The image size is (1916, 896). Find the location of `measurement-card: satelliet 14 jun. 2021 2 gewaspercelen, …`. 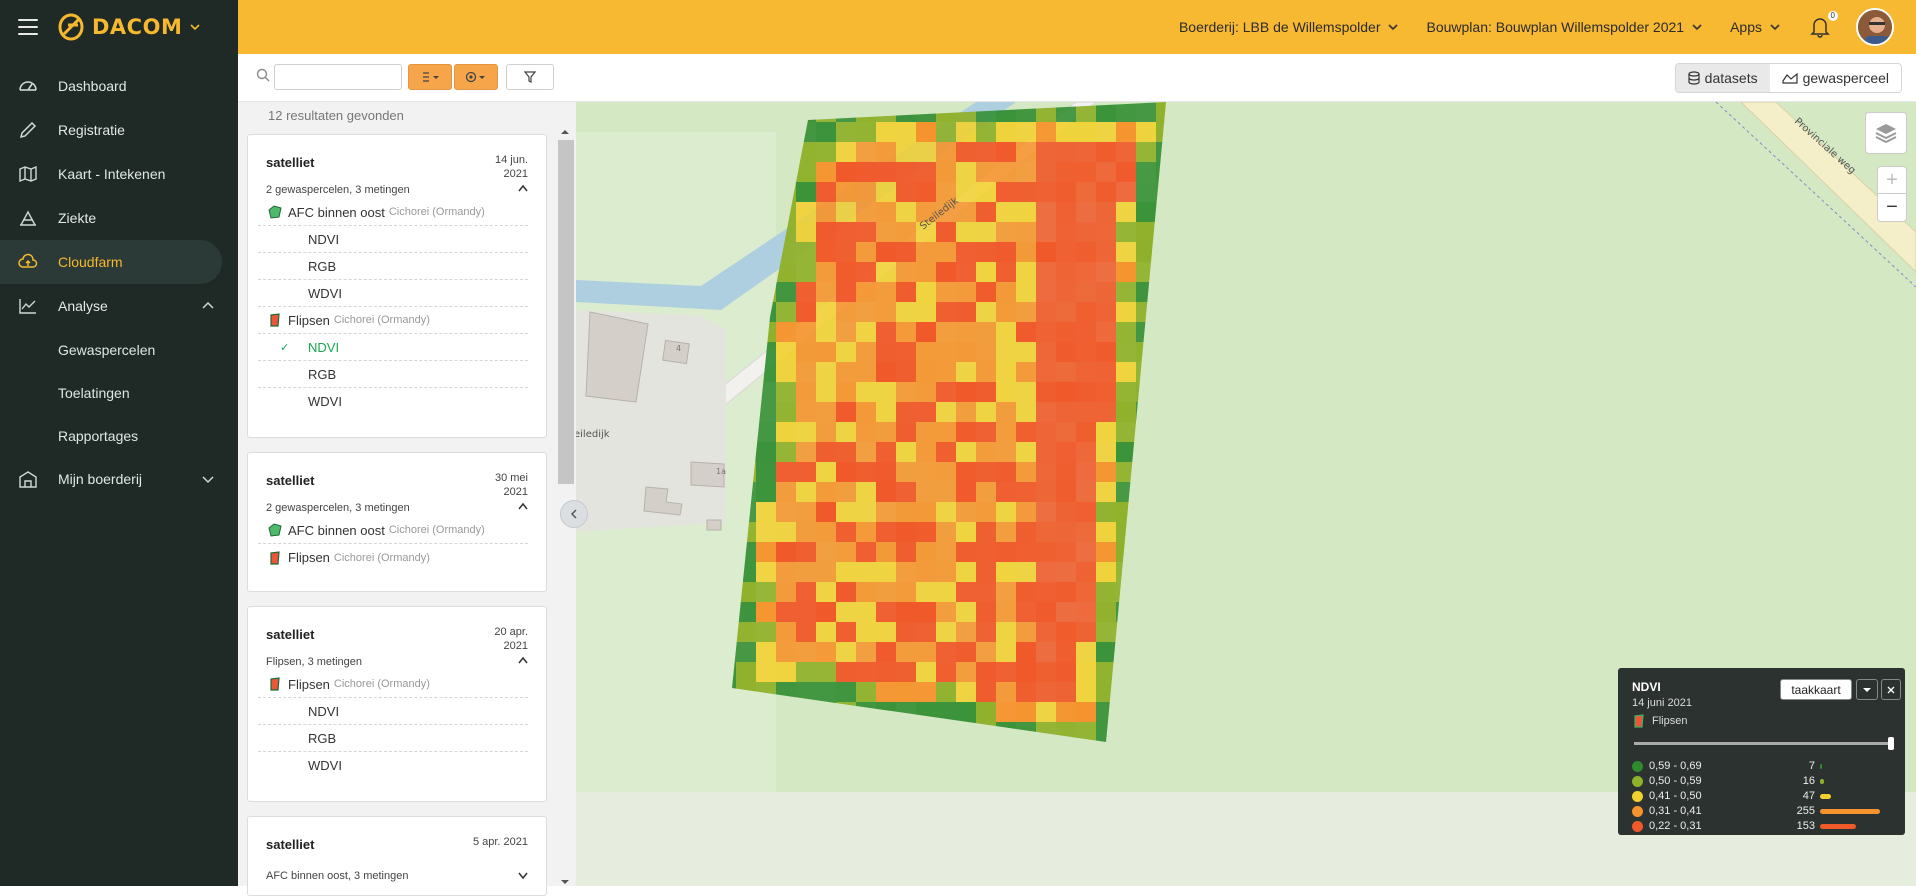

measurement-card: satelliet 14 jun. 2021 2 gewaspercelen, … is located at coordinates (397, 286).